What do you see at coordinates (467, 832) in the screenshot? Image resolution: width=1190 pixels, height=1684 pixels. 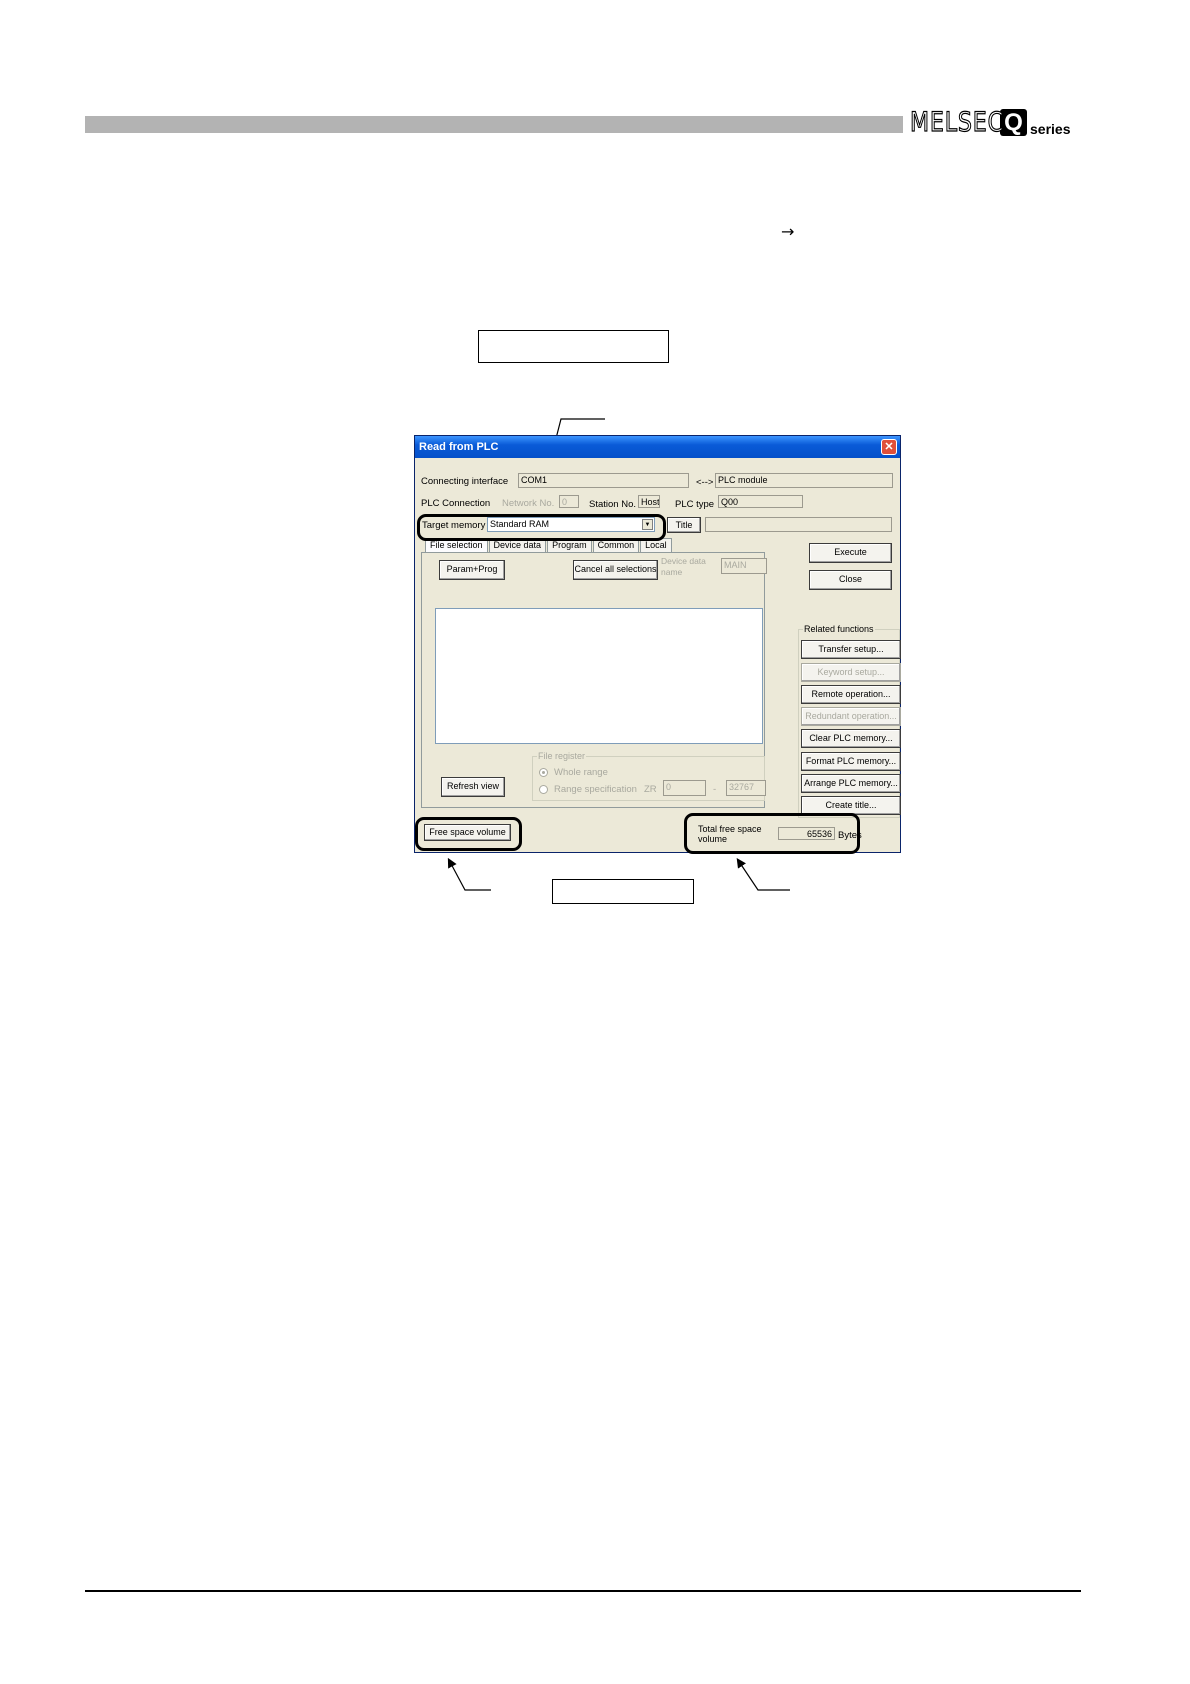 I see `free-space-volume-button: Free space volume` at bounding box center [467, 832].